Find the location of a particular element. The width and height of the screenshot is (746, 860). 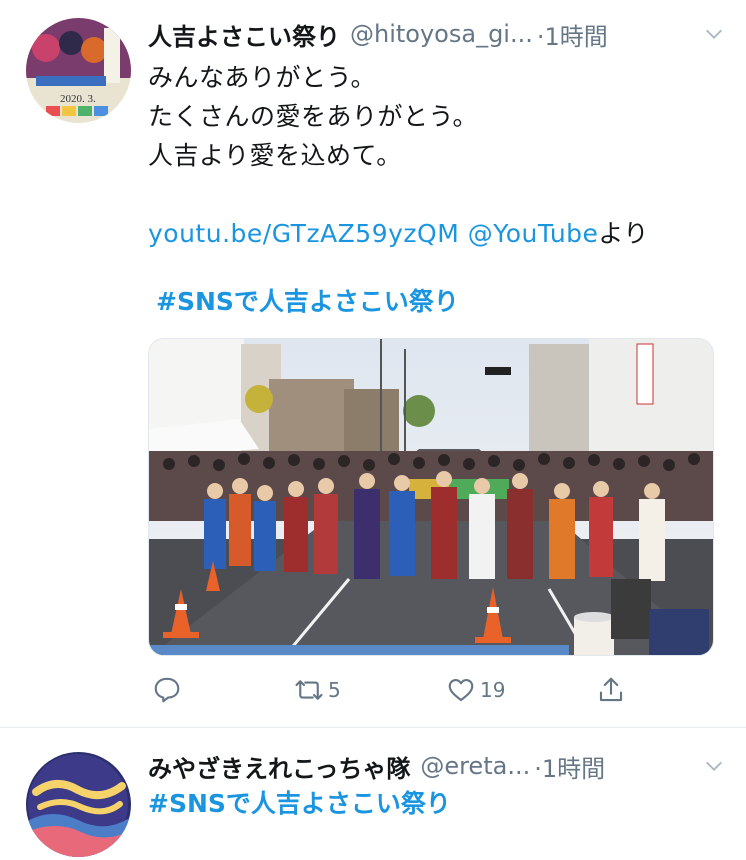

reply-button is located at coordinates (169, 690).